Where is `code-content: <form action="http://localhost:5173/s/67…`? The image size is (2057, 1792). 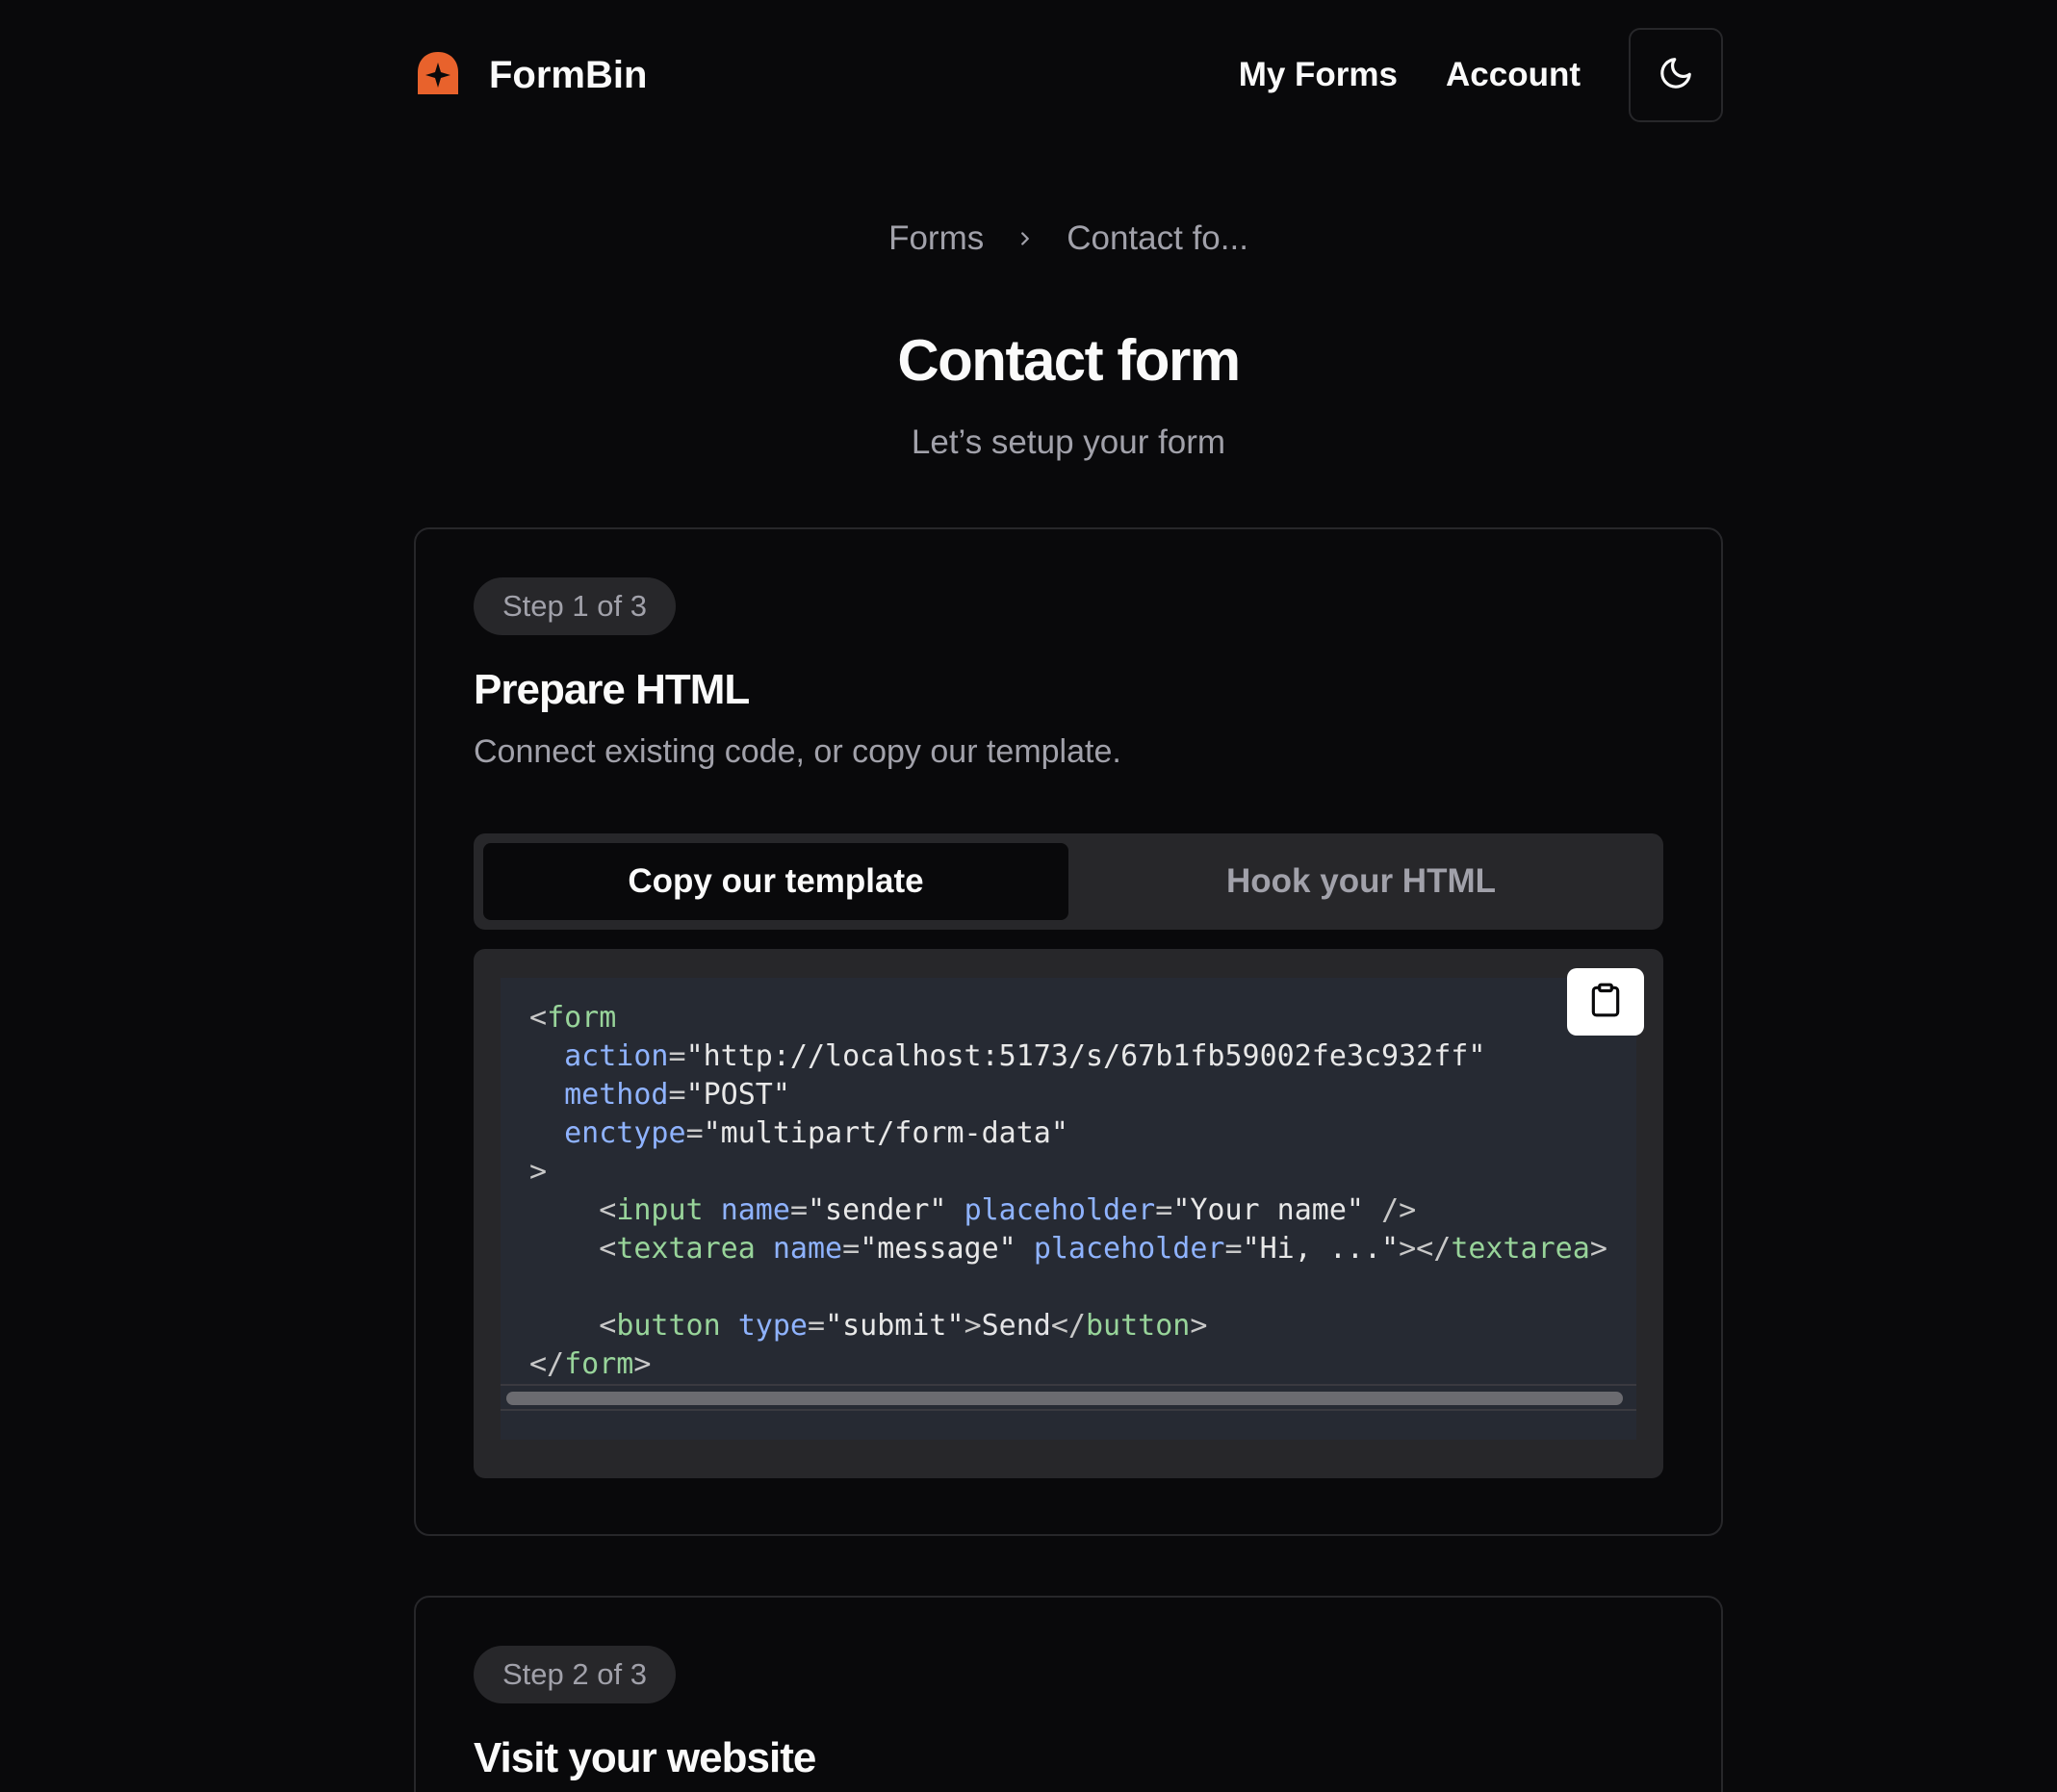 code-content: <form action="http://localhost:5173/s/67… is located at coordinates (1068, 1191).